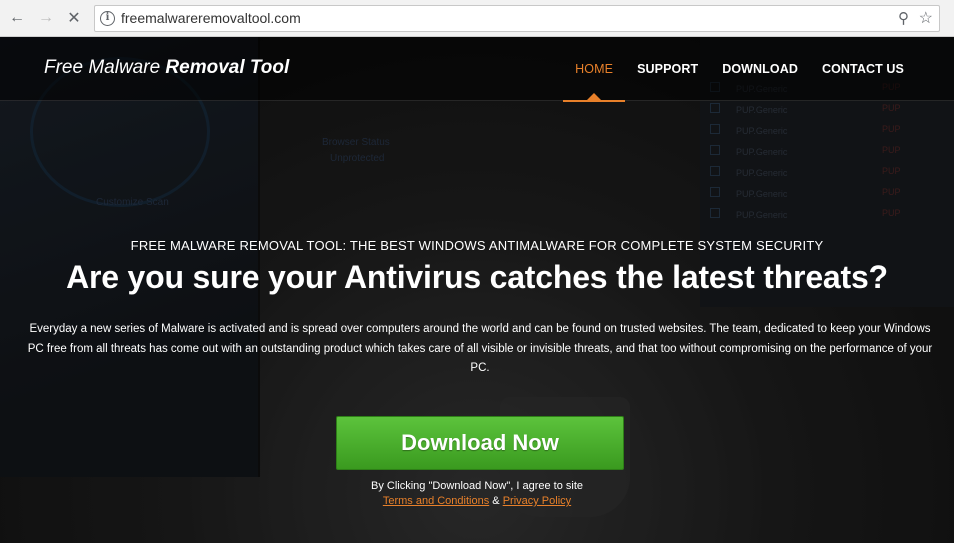  I want to click on ampersand: &, so click(496, 501).